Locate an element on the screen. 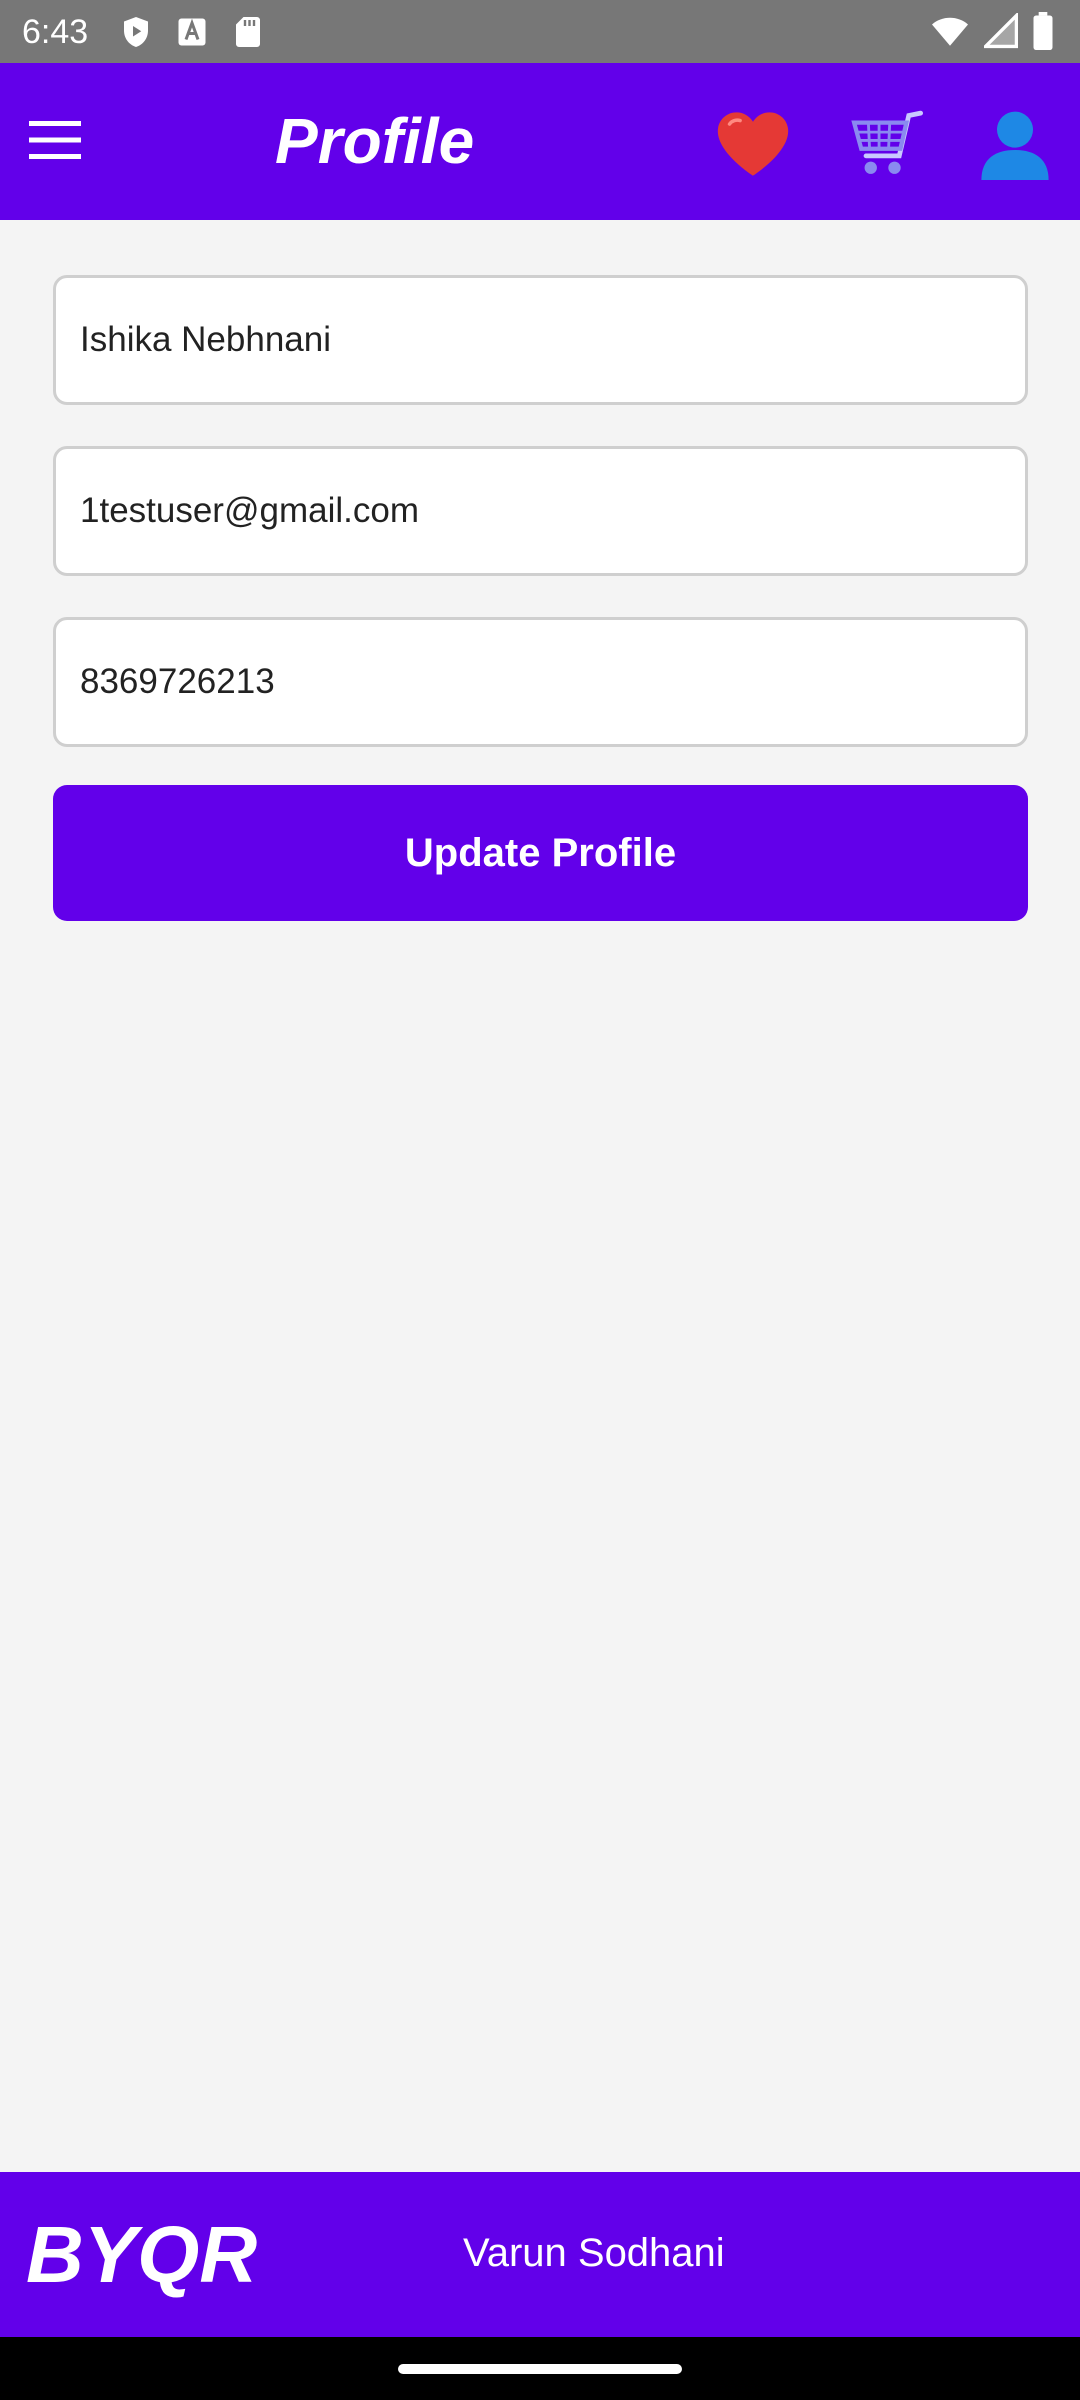 This screenshot has height=2400, width=1080. sd-card-icon is located at coordinates (248, 32).